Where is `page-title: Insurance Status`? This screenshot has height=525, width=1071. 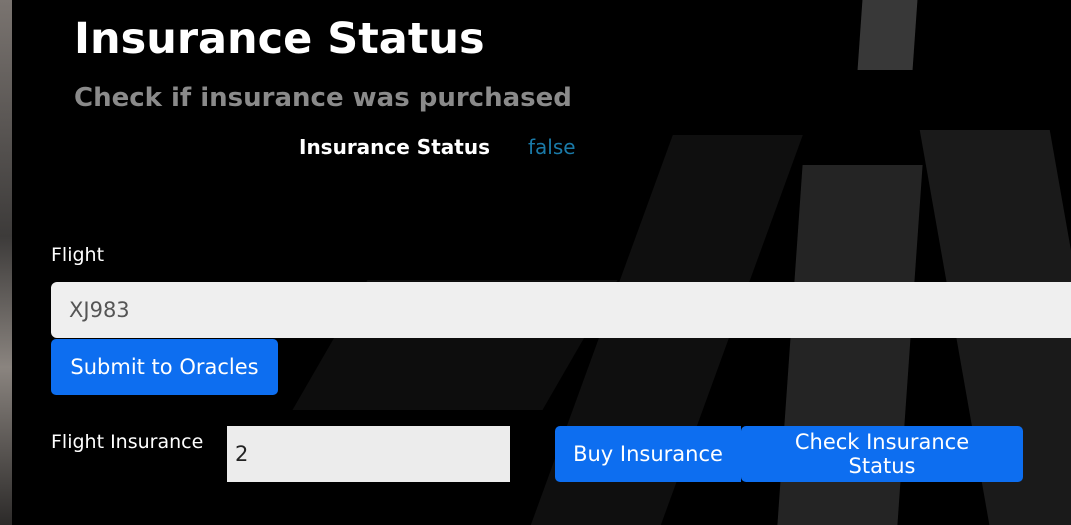
page-title: Insurance Status is located at coordinates (279, 39).